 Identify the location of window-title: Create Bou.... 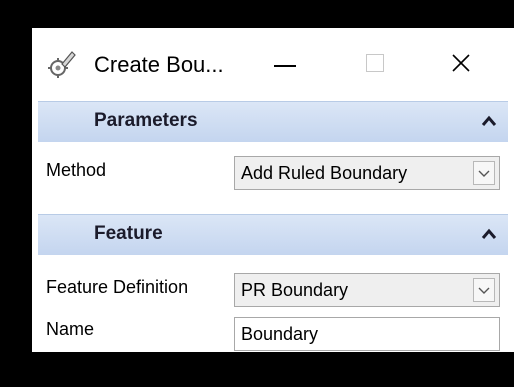
(159, 64).